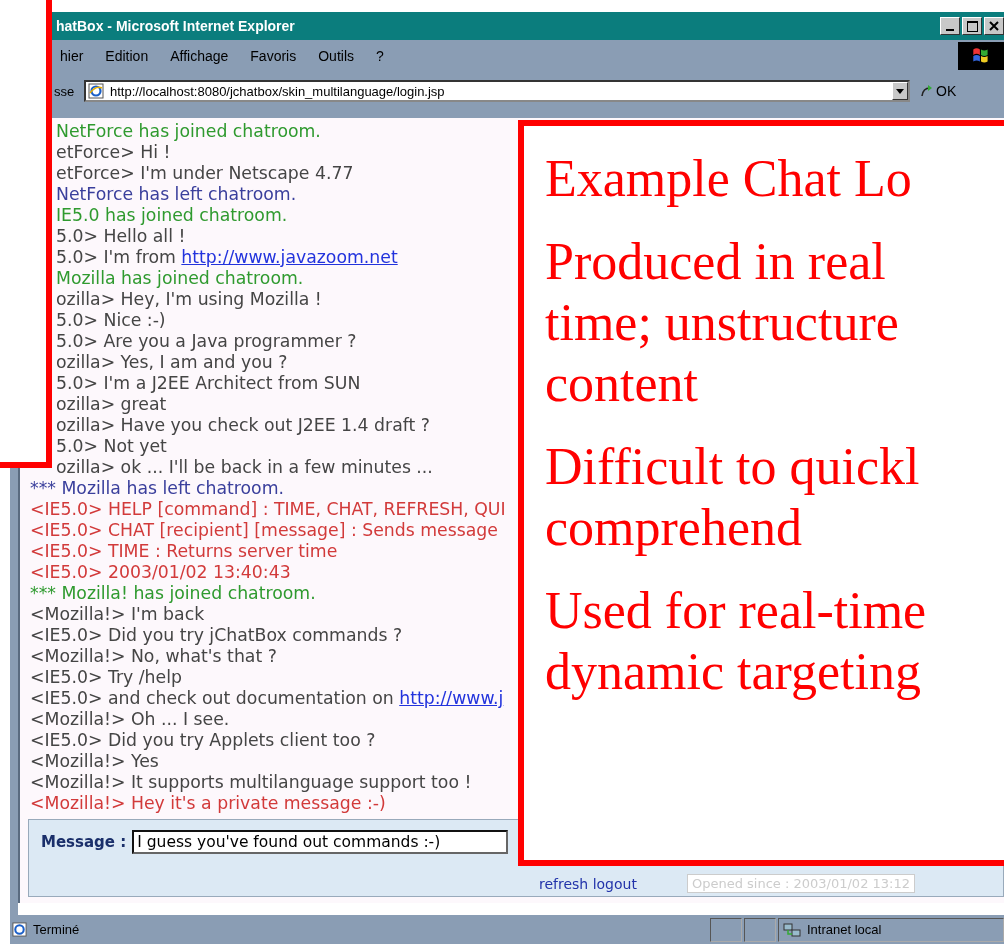 Image resolution: width=1004 pixels, height=944 pixels. Describe the element at coordinates (733, 467) in the screenshot. I see `callout-text: Difficult to quickl` at that location.